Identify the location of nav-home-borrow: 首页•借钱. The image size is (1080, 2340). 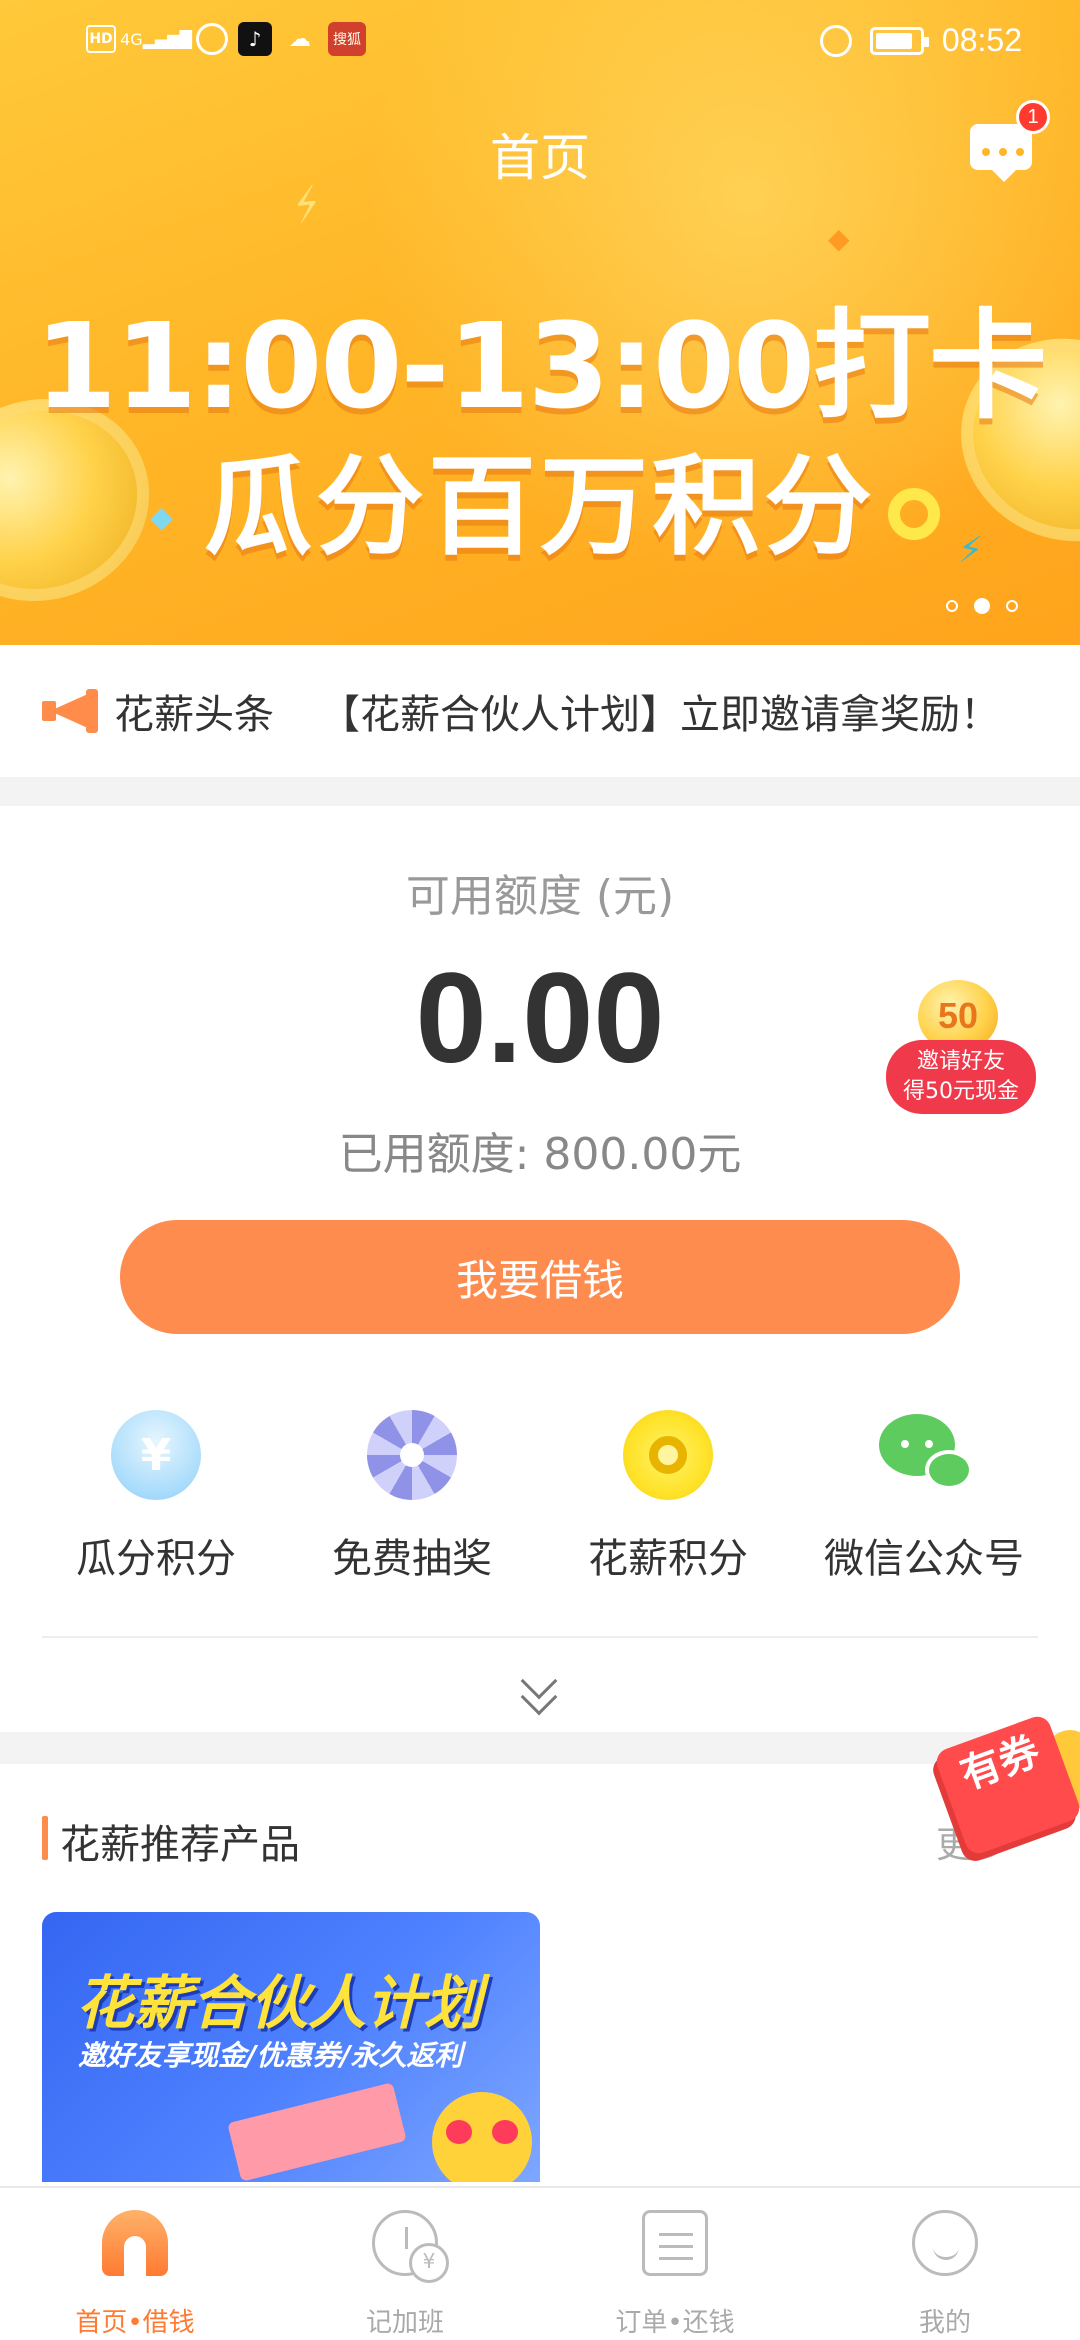
(135, 2264).